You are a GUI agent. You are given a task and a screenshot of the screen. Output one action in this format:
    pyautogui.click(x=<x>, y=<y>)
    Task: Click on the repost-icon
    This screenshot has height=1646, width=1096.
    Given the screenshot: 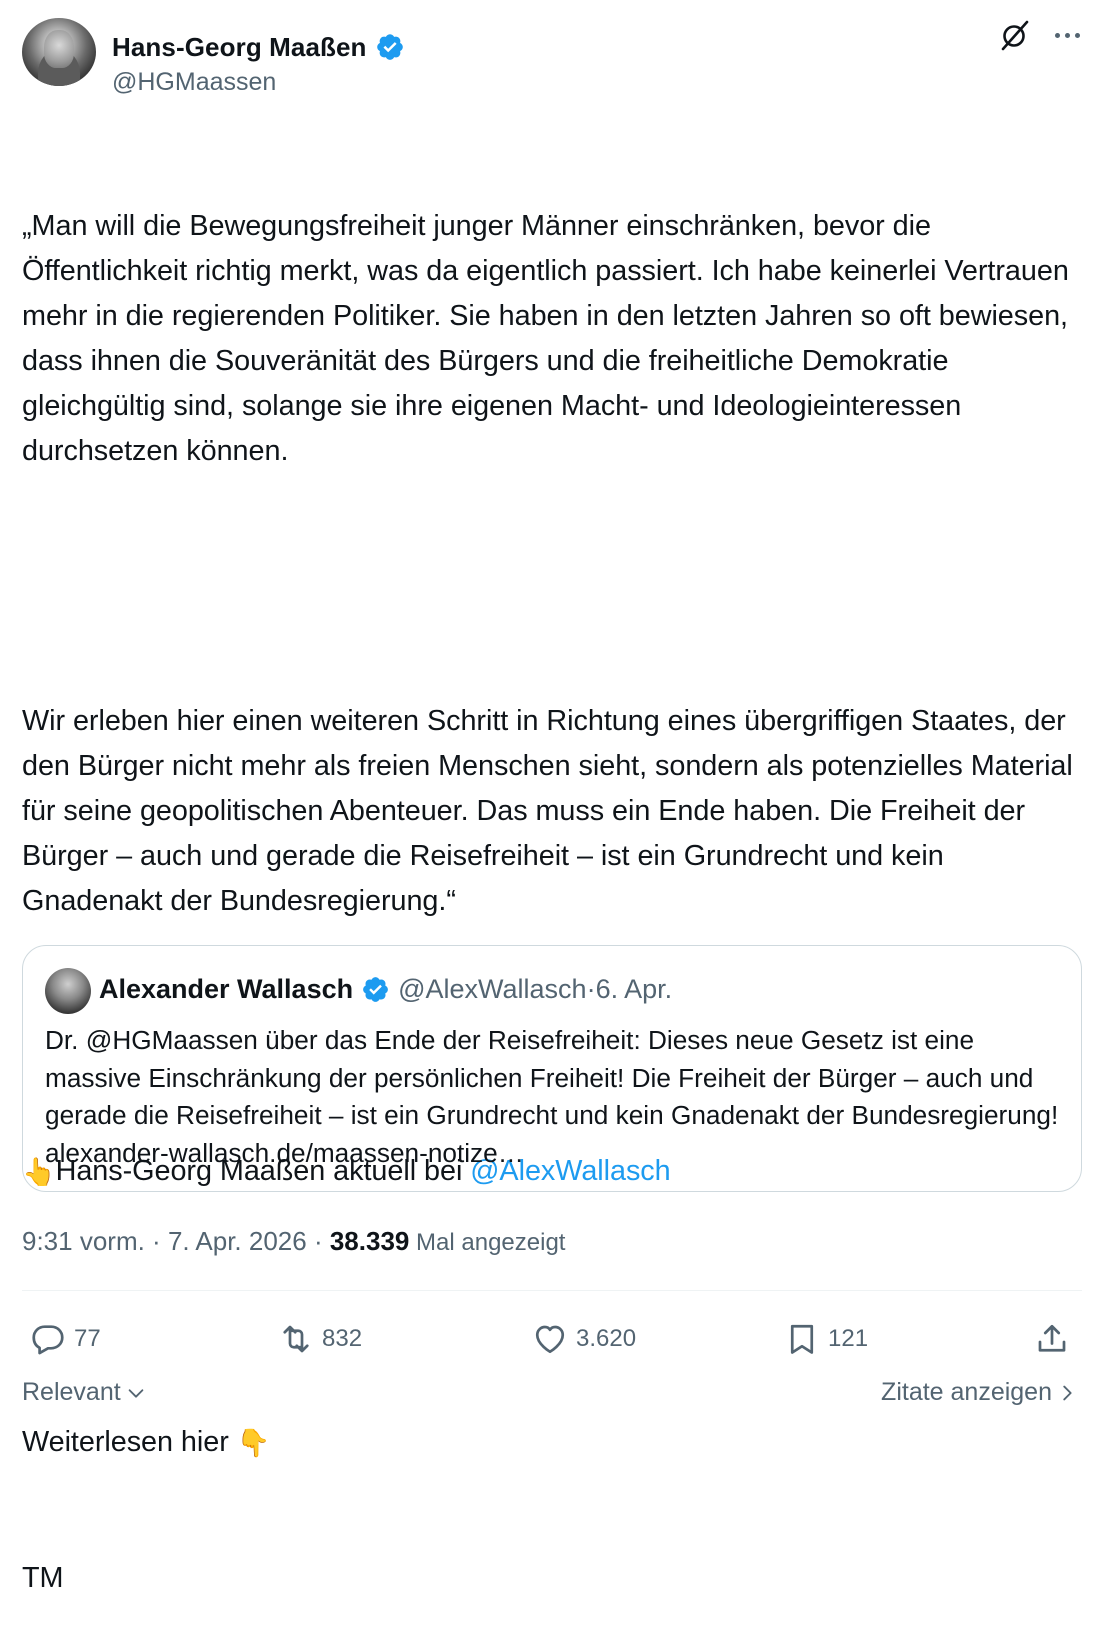 What is the action you would take?
    pyautogui.click(x=296, y=1339)
    